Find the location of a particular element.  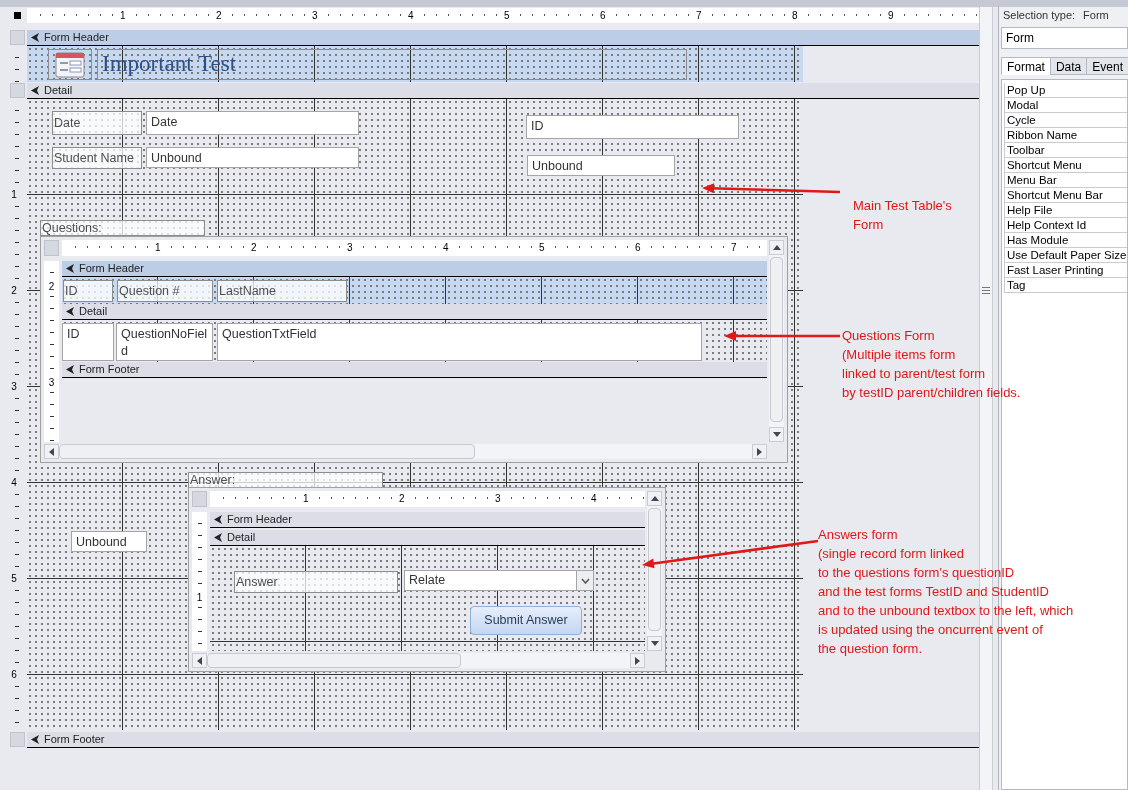

property-row: Help Context Id is located at coordinates (1065, 225).